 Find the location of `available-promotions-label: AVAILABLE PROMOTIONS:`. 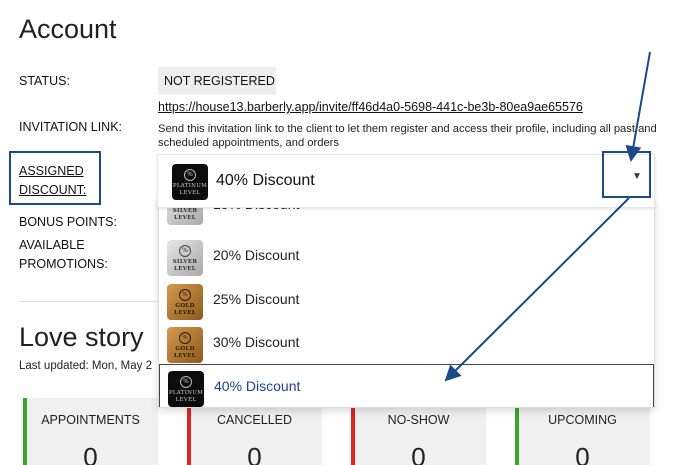

available-promotions-label: AVAILABLE PROMOTIONS: is located at coordinates (63, 255).